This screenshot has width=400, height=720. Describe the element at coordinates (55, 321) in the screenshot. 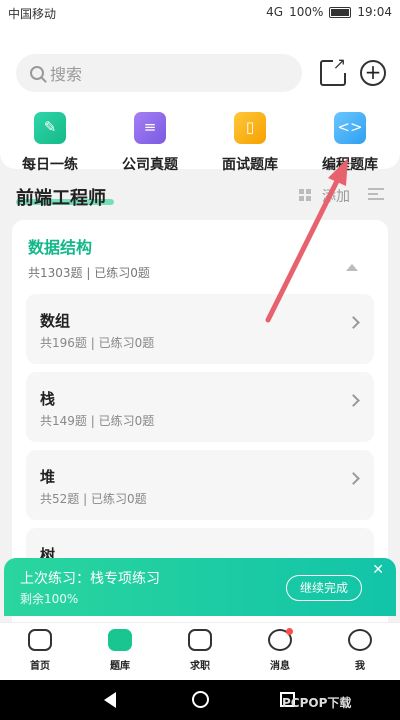

I see `item-name: 数组` at that location.